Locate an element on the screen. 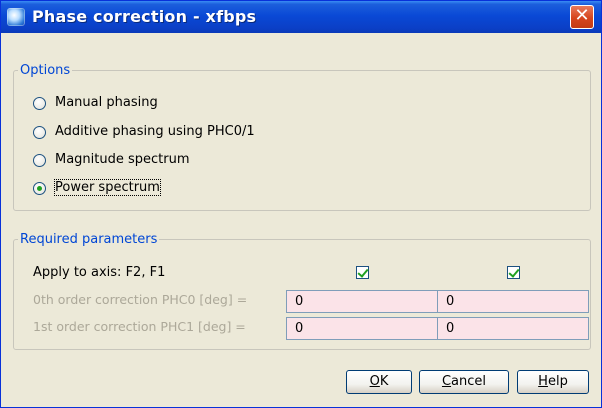  phc0-f2-input: 0 is located at coordinates (362, 301).